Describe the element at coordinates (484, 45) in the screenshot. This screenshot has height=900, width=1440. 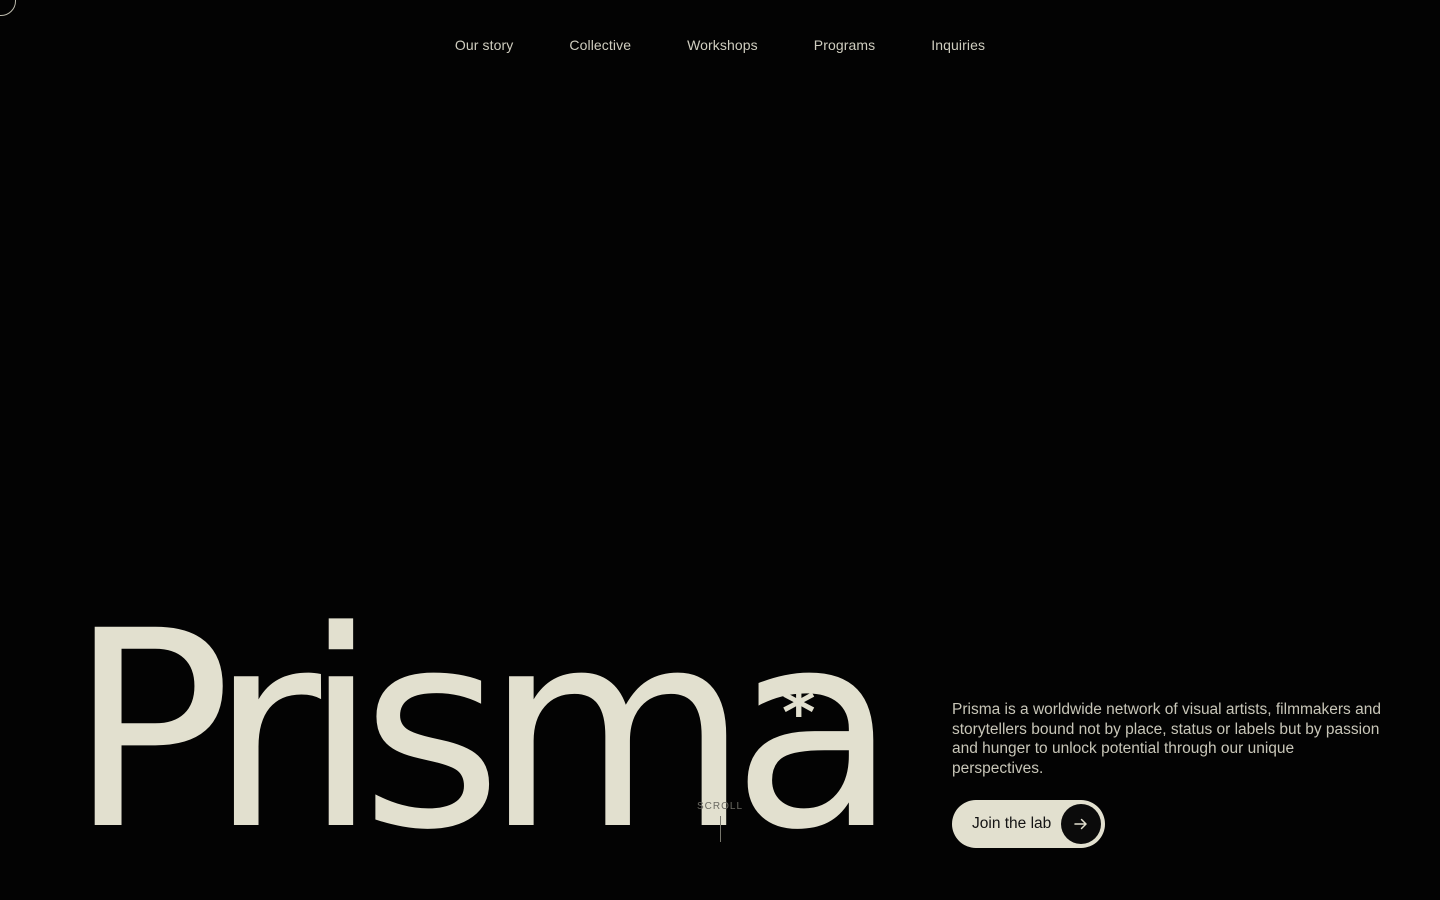
I see `nav-item-our-story: Our story` at that location.